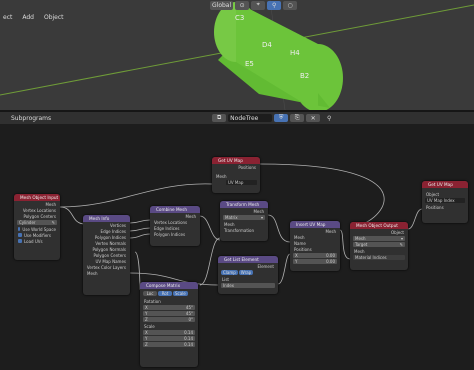 The image size is (474, 370). Describe the element at coordinates (37, 197) in the screenshot. I see `node-header: Mesh Object Input` at that location.